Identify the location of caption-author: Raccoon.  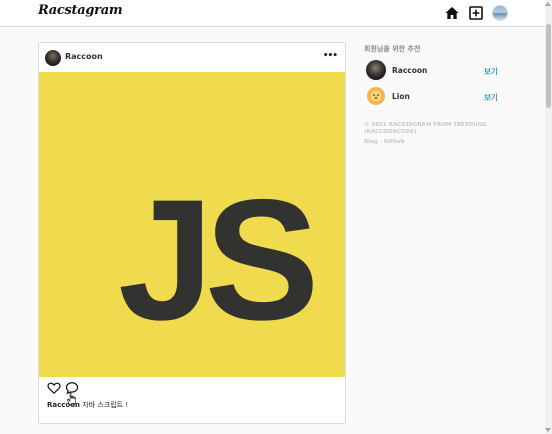
(63, 405).